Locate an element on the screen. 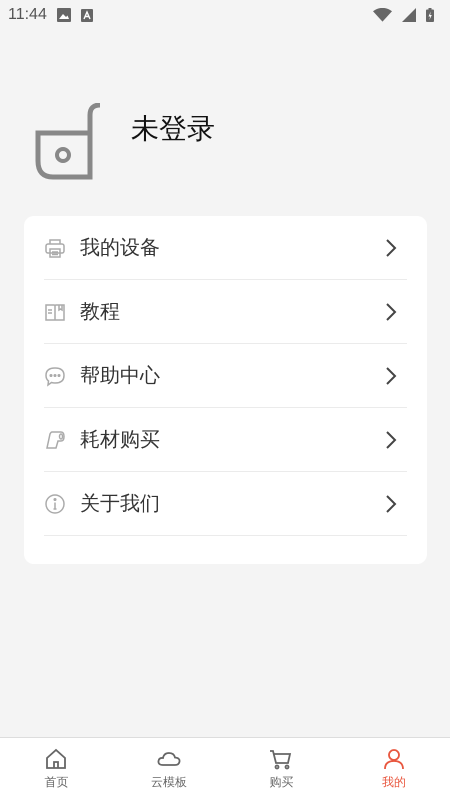 This screenshot has width=450, height=800. wifi-icon is located at coordinates (382, 15).